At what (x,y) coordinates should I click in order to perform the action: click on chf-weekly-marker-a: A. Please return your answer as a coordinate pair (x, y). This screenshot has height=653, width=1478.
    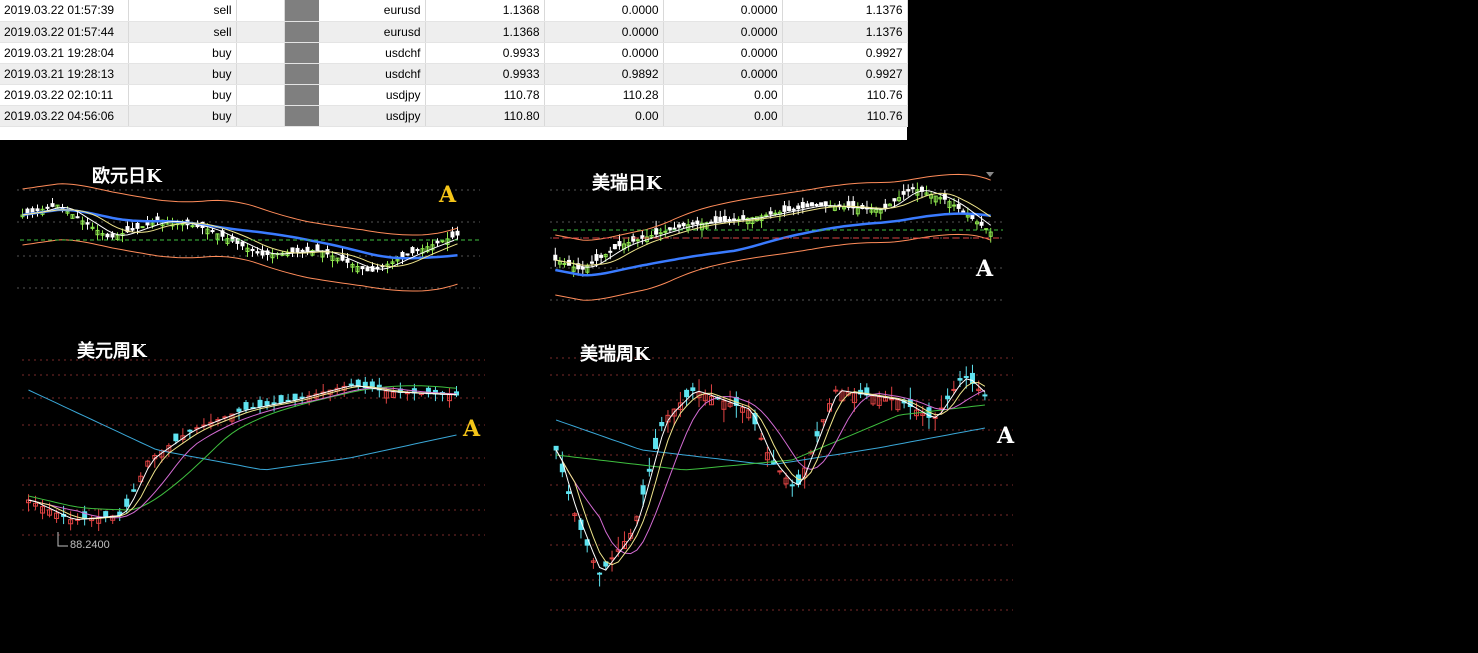
    Looking at the image, I should click on (1006, 436).